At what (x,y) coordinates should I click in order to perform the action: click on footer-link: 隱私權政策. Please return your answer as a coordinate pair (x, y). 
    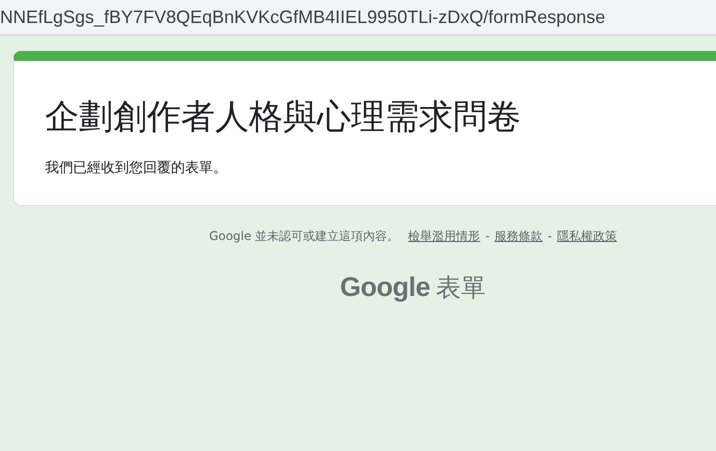
    Looking at the image, I should click on (586, 237).